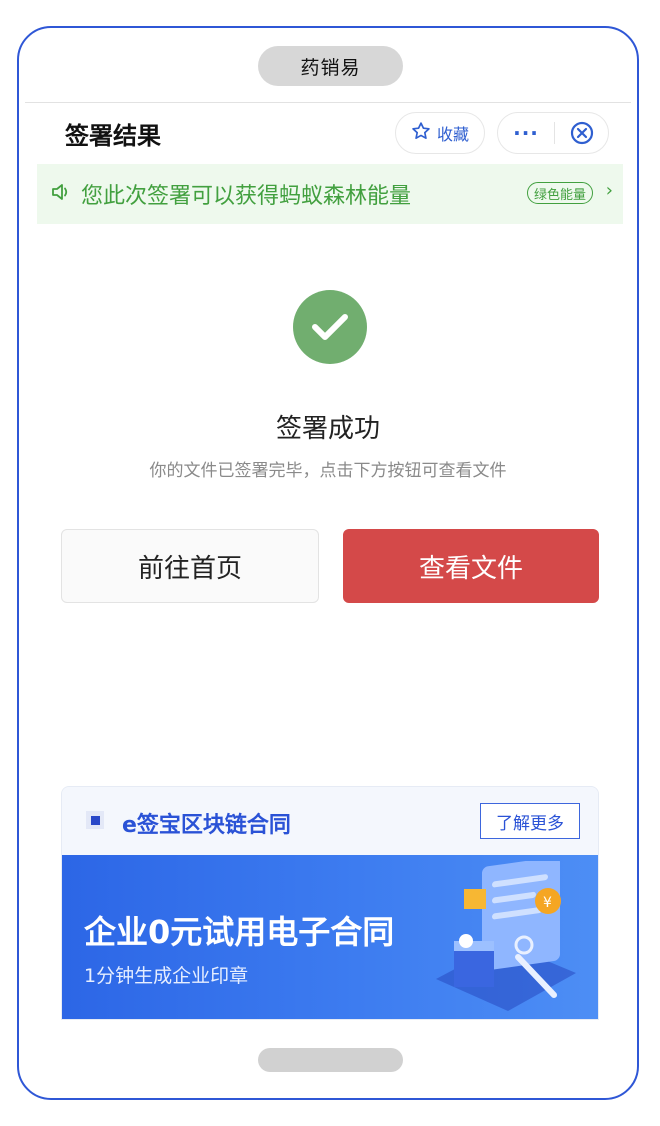 The image size is (660, 1126). Describe the element at coordinates (95, 820) in the screenshot. I see `ad-logo-icon` at that location.